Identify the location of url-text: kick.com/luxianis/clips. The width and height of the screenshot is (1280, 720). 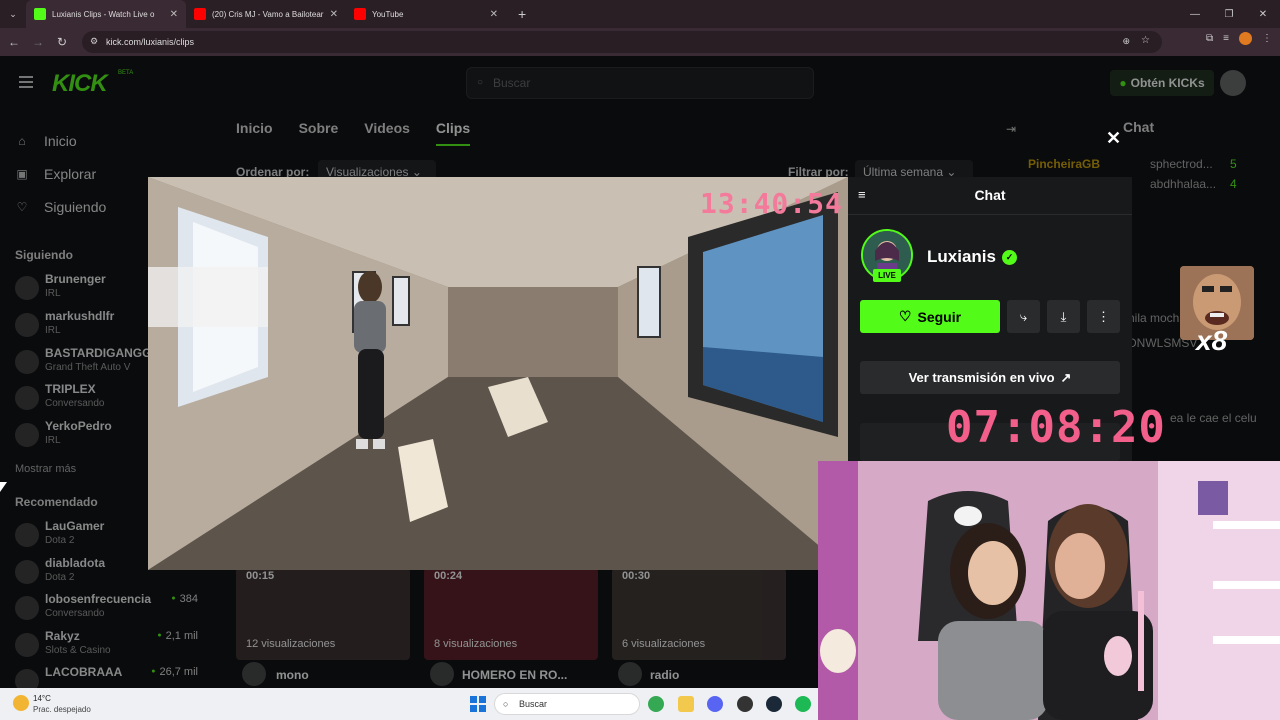
(150, 42).